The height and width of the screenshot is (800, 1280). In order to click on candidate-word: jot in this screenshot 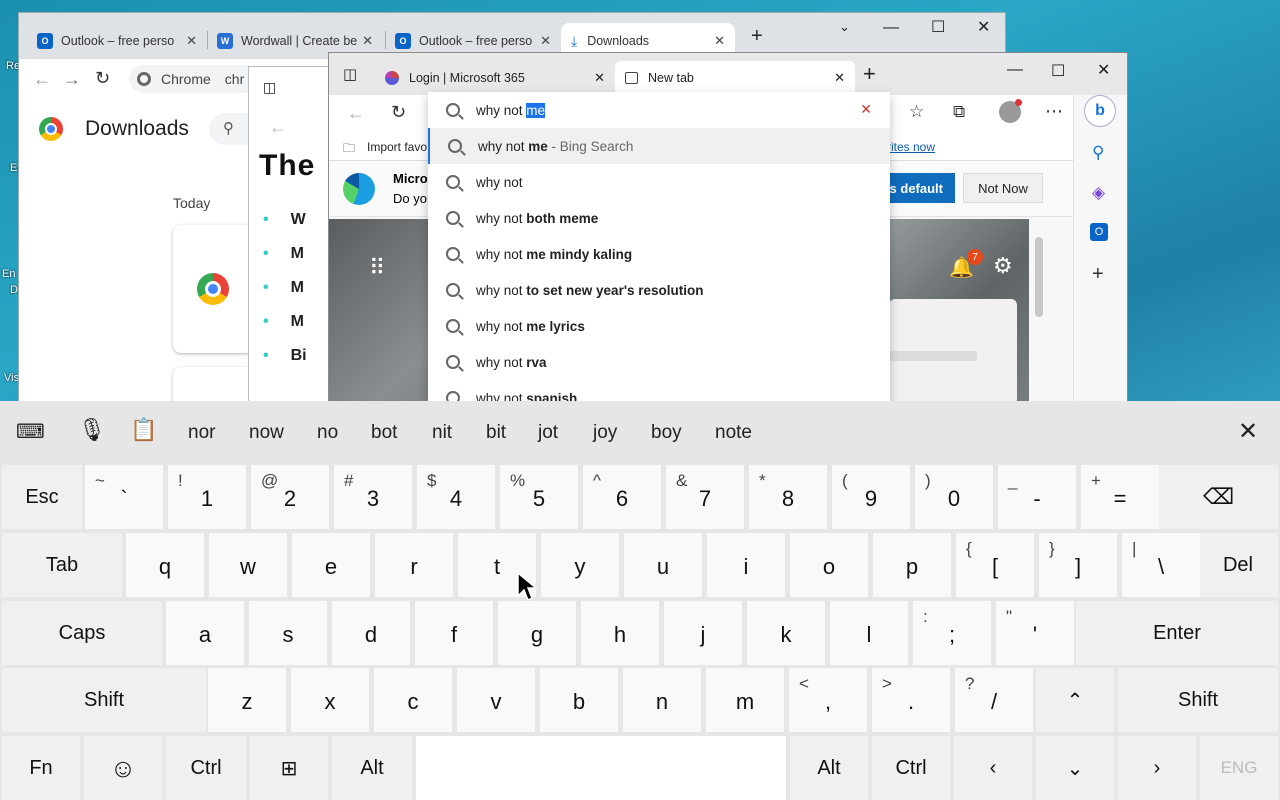, I will do `click(548, 433)`.